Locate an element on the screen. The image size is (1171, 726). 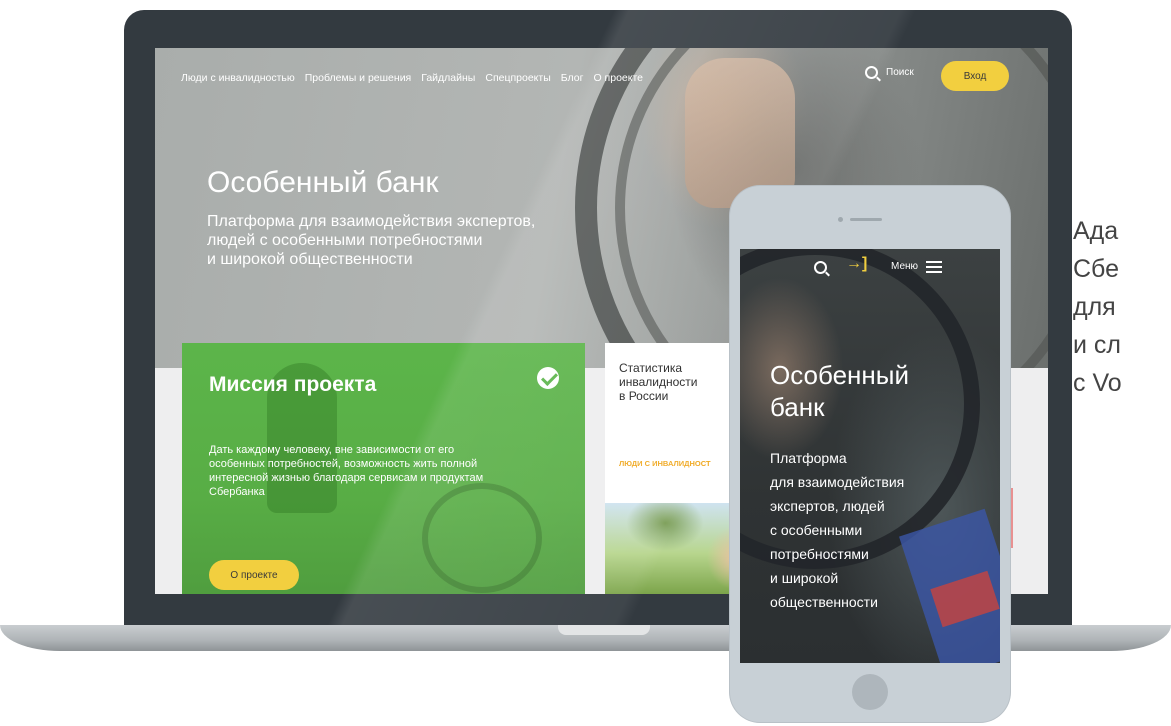
menu-label: Меню is located at coordinates (904, 266).